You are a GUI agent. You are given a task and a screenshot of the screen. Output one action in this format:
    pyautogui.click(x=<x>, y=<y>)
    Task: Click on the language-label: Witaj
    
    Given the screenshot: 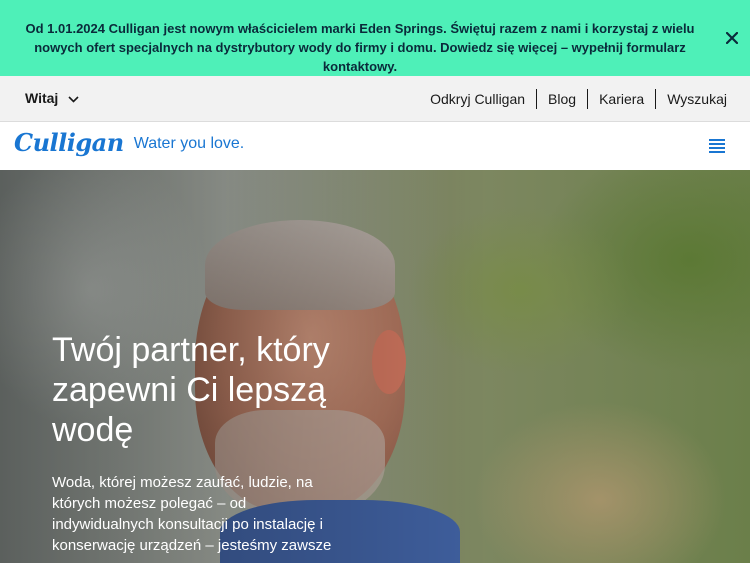 What is the action you would take?
    pyautogui.click(x=42, y=98)
    